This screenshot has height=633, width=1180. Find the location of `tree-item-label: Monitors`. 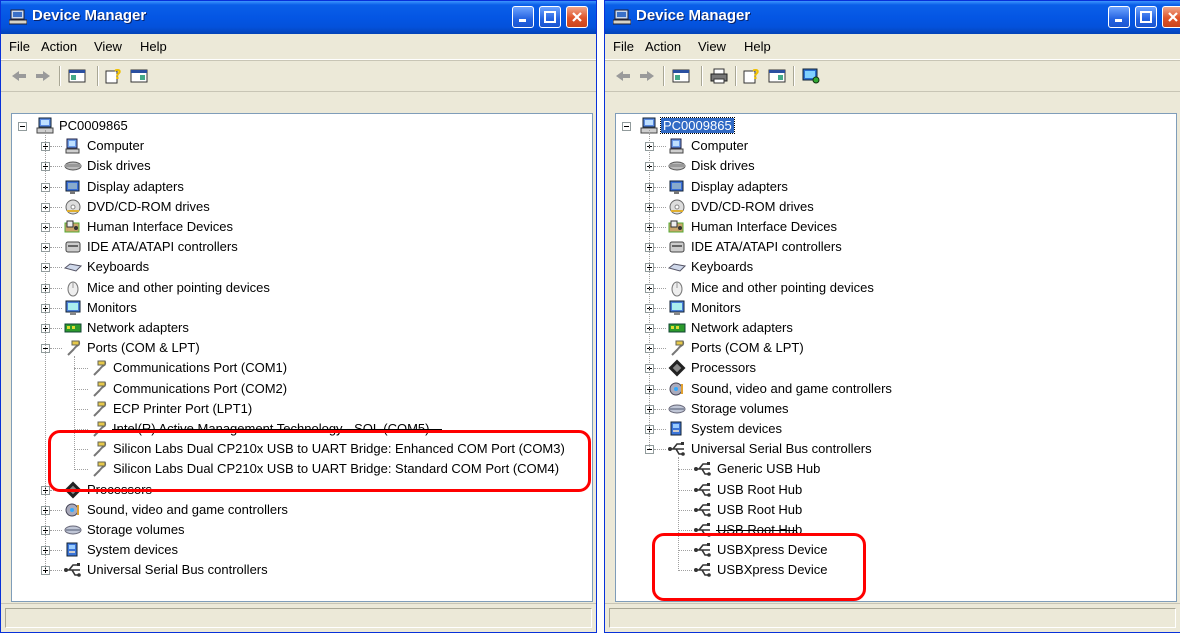

tree-item-label: Monitors is located at coordinates (716, 307).